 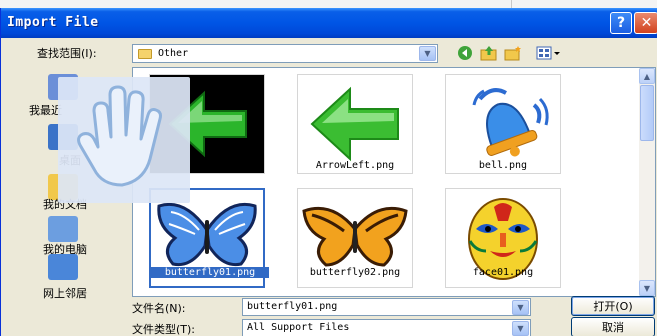 I want to click on new-folder-icon, so click(x=513, y=53).